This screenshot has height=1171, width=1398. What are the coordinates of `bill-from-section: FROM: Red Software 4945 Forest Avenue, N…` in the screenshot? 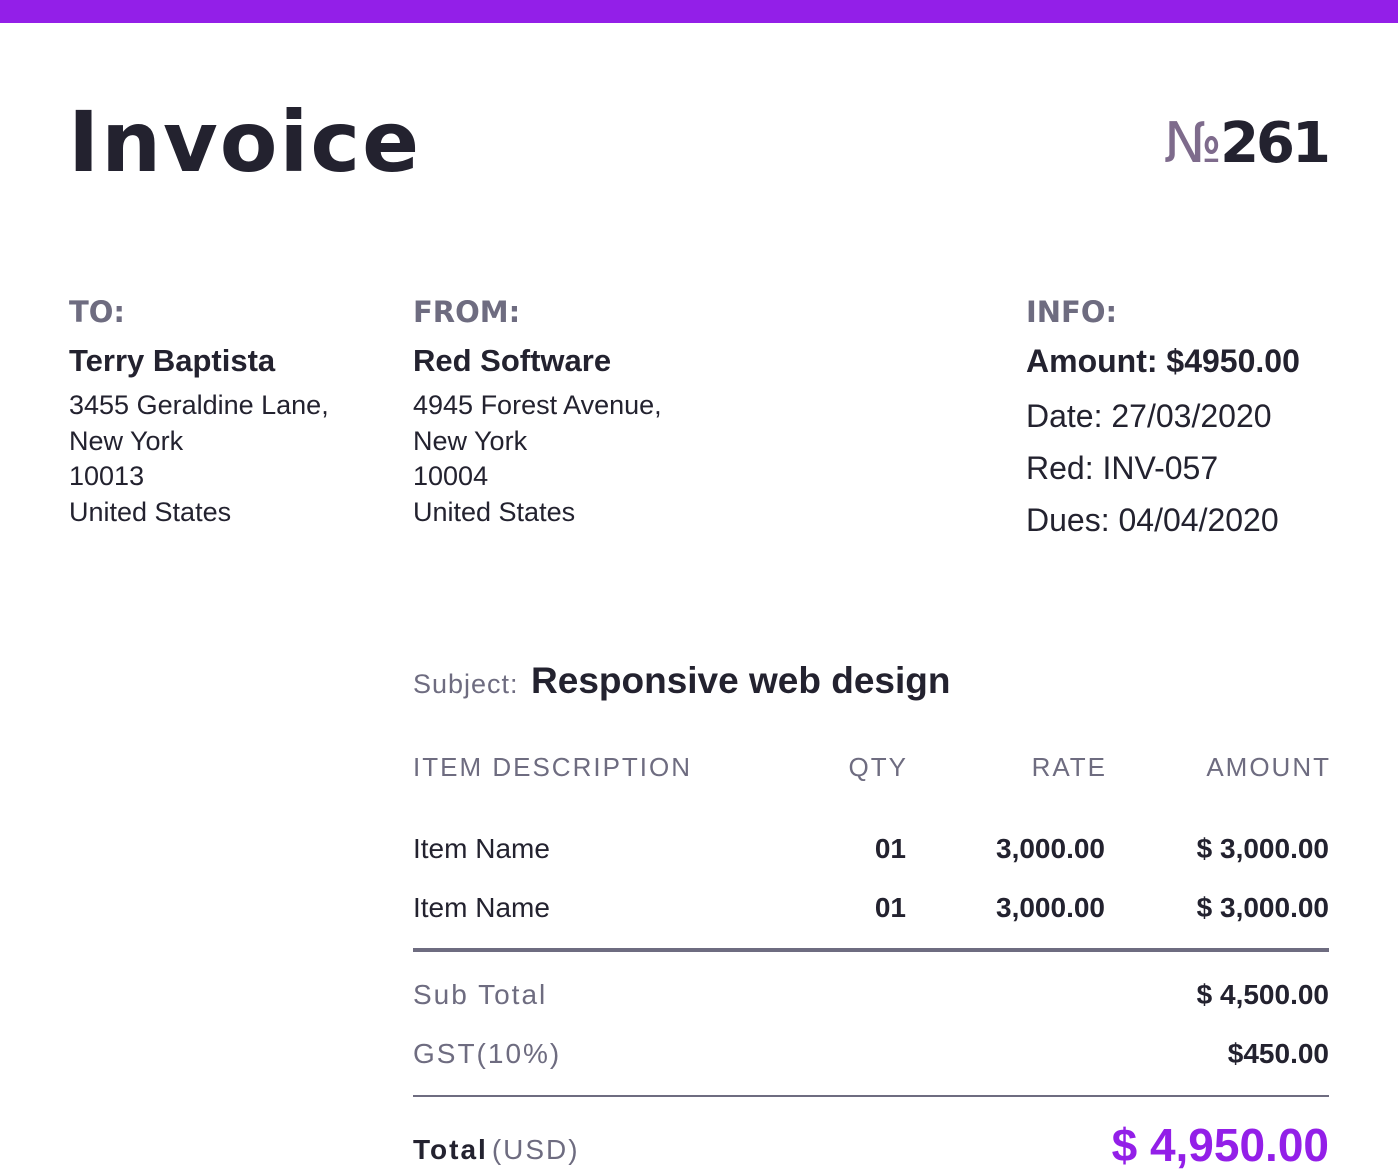 It's located at (537, 414).